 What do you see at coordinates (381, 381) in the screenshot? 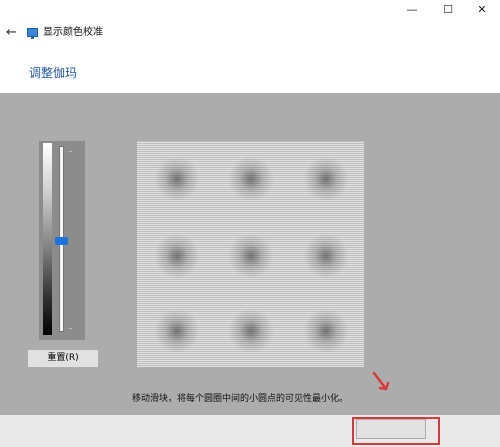
I see `red-arrow-icon` at bounding box center [381, 381].